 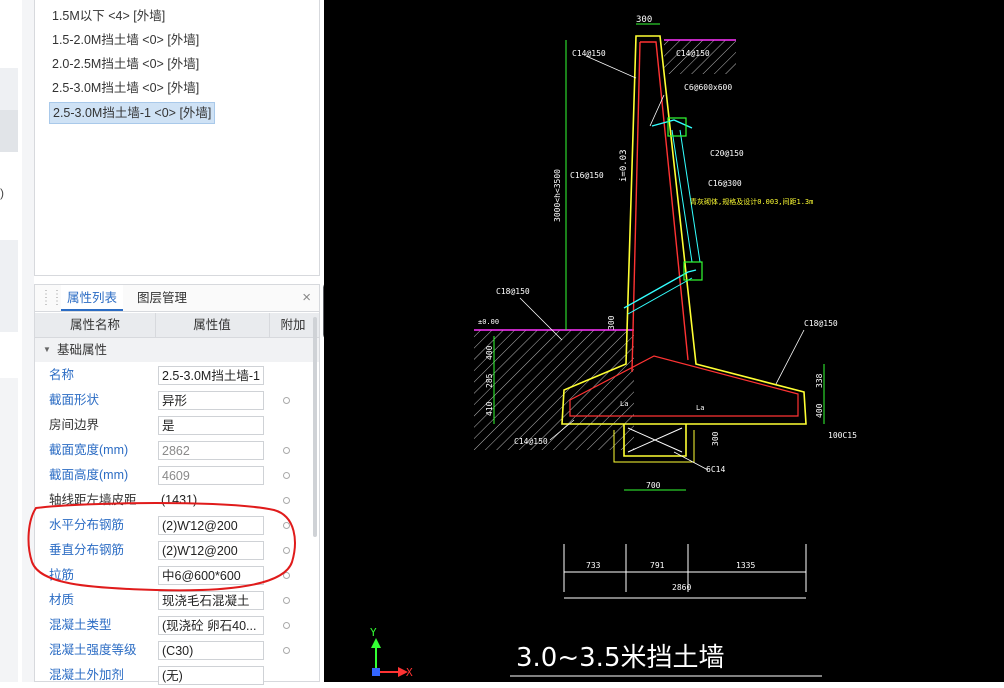 What do you see at coordinates (93, 650) in the screenshot?
I see `property-name: 混凝土强度等级` at bounding box center [93, 650].